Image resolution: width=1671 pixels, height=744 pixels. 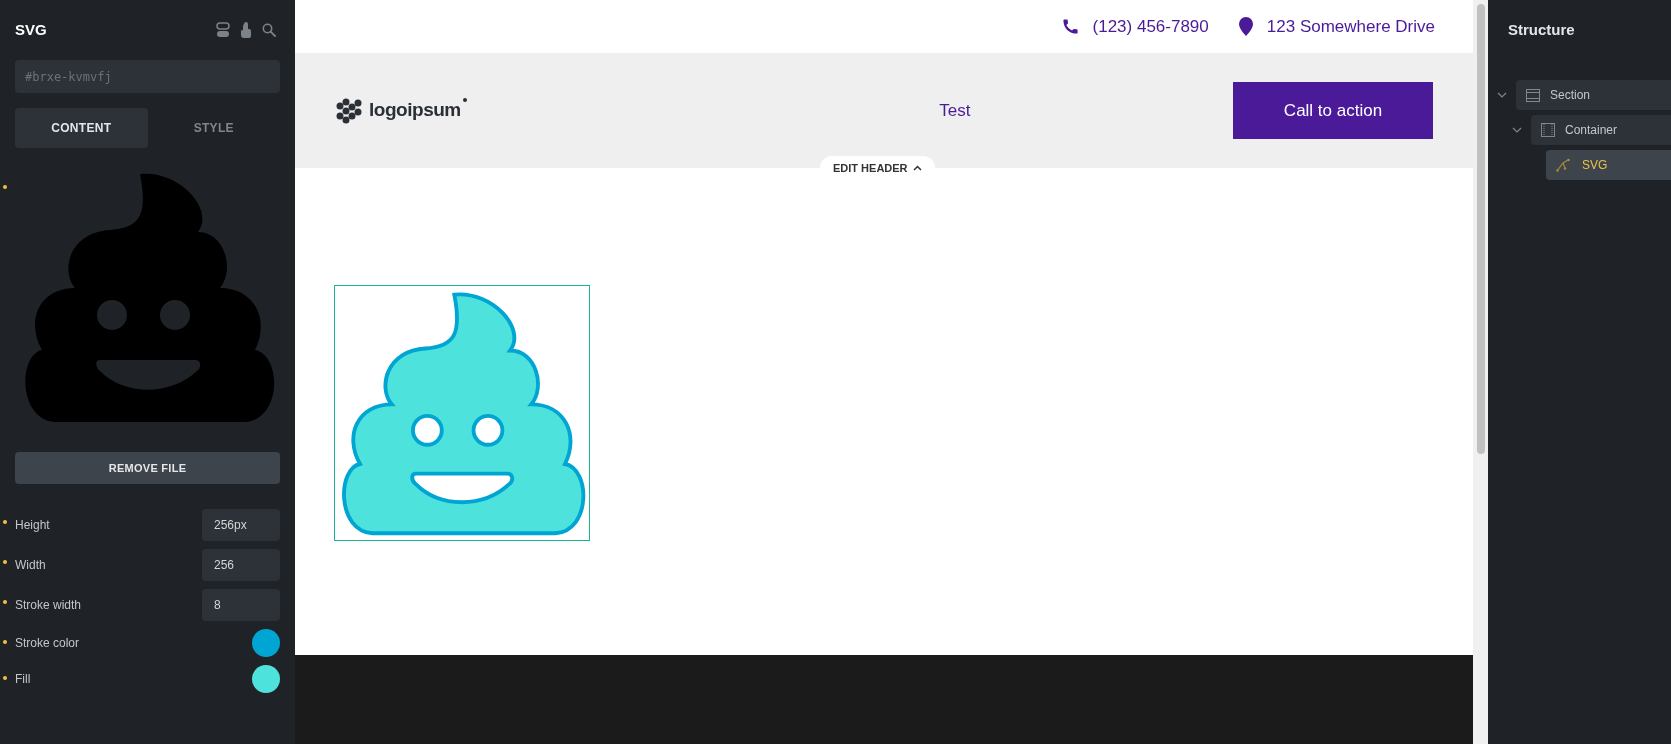 I want to click on address: 123 Somewhere Drive, so click(x=1350, y=26).